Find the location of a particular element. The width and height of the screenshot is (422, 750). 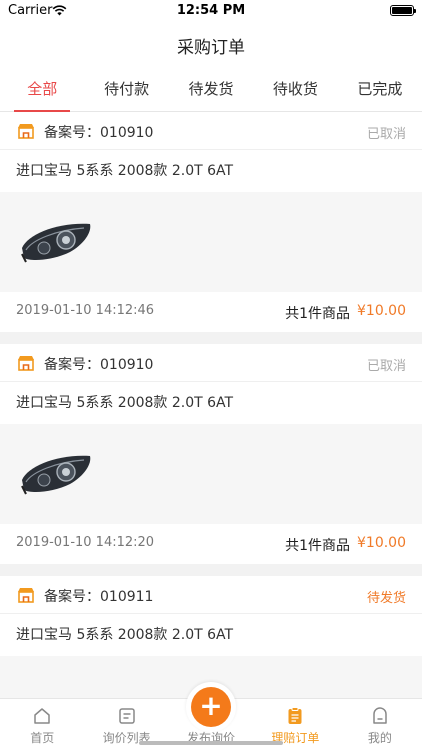

tabbar-home: 首页 is located at coordinates (42, 724).